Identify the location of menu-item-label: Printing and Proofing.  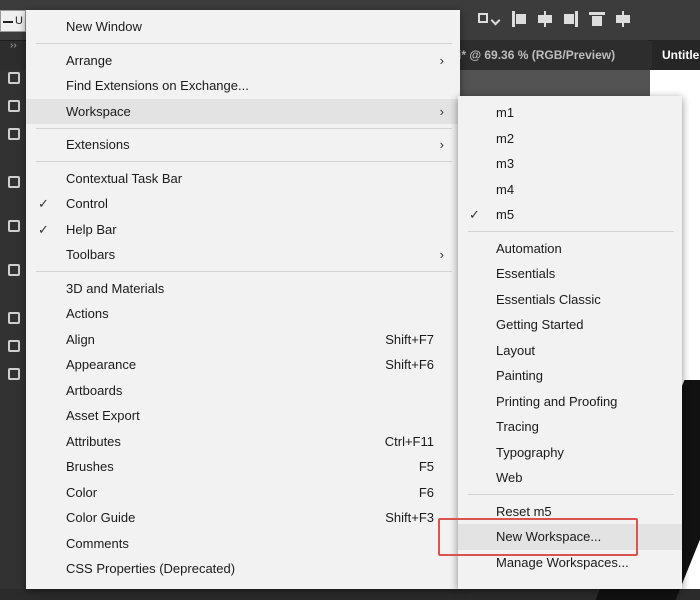
(557, 401).